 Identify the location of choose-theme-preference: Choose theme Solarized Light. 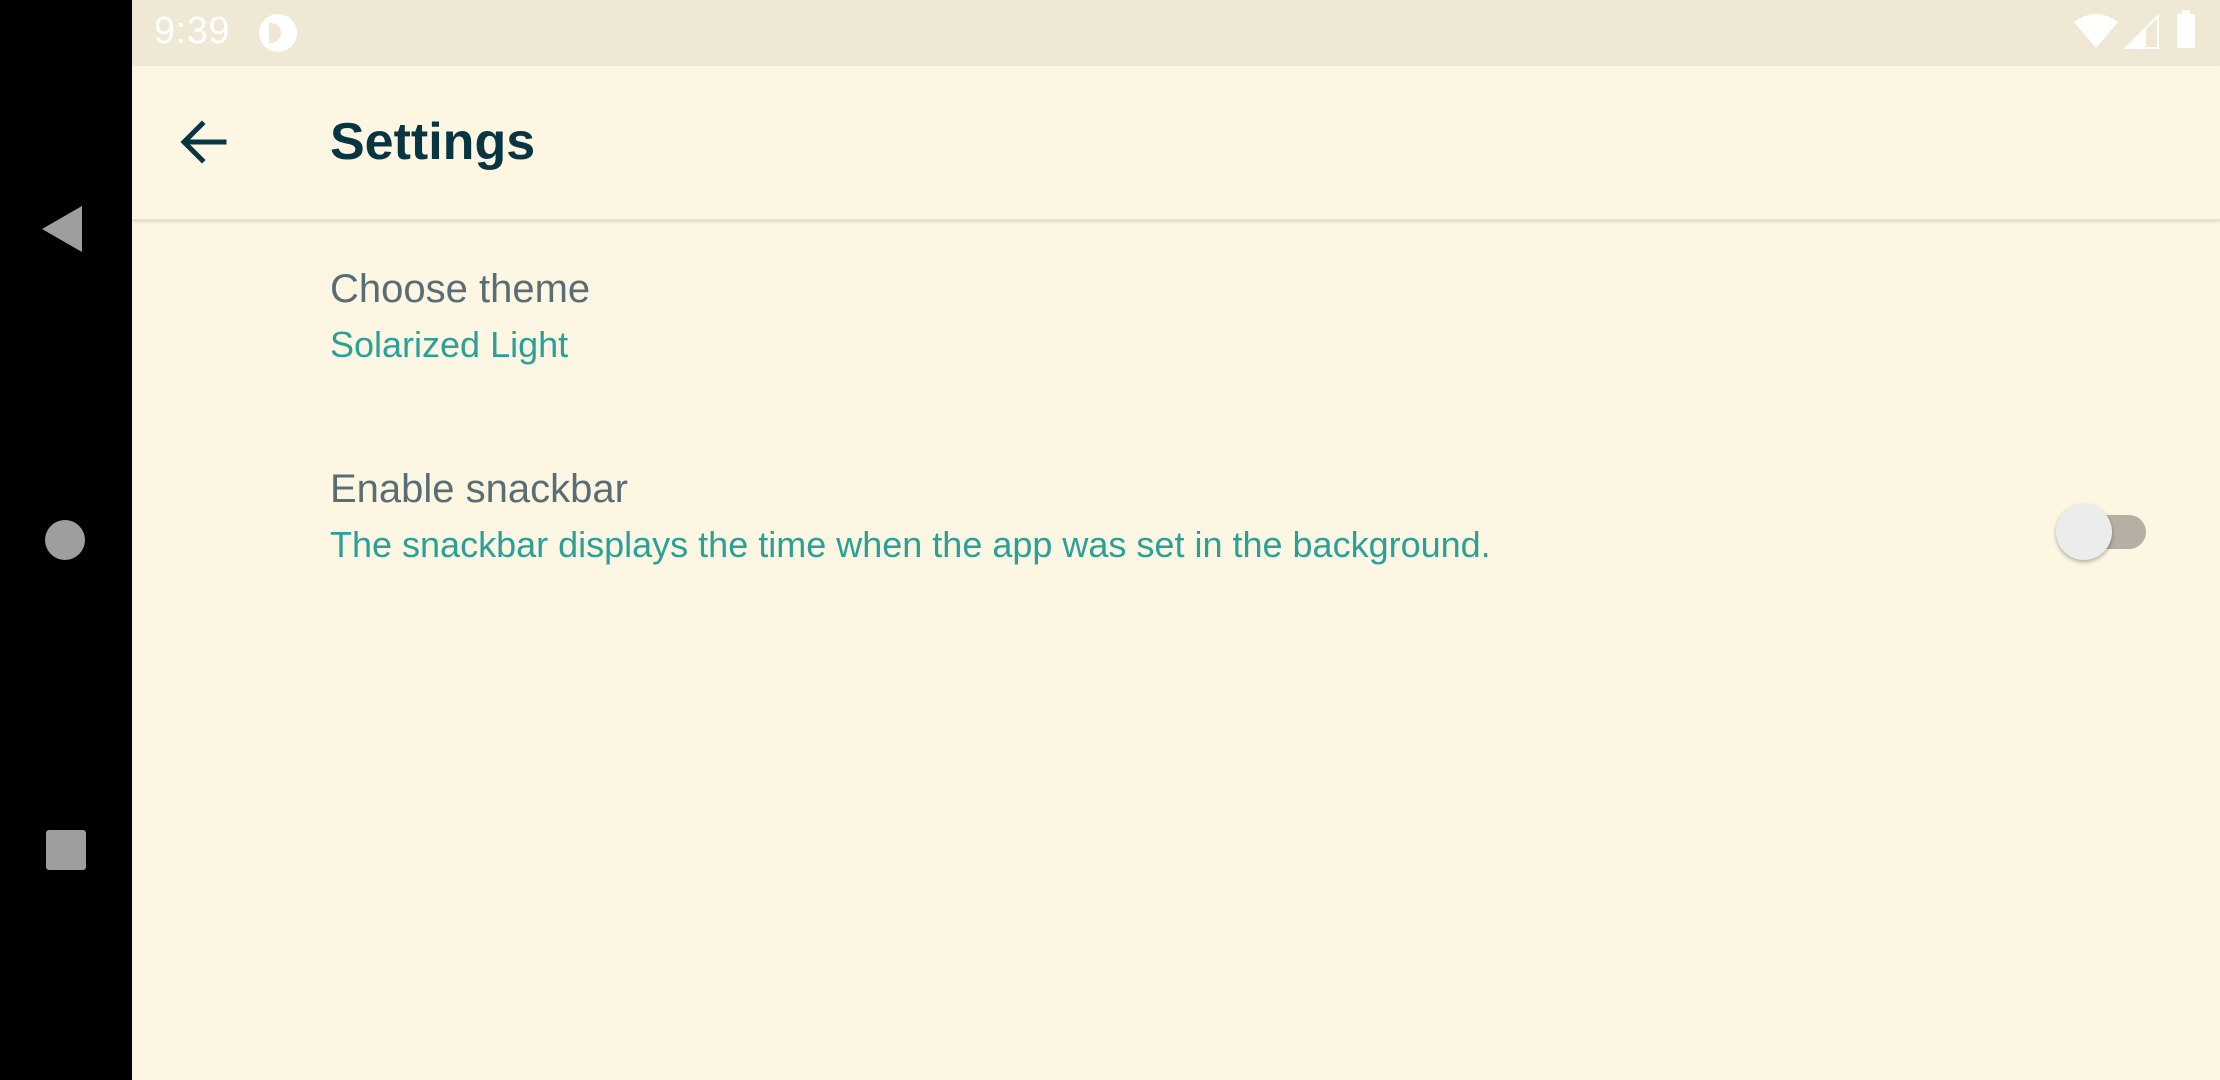
(1176, 330).